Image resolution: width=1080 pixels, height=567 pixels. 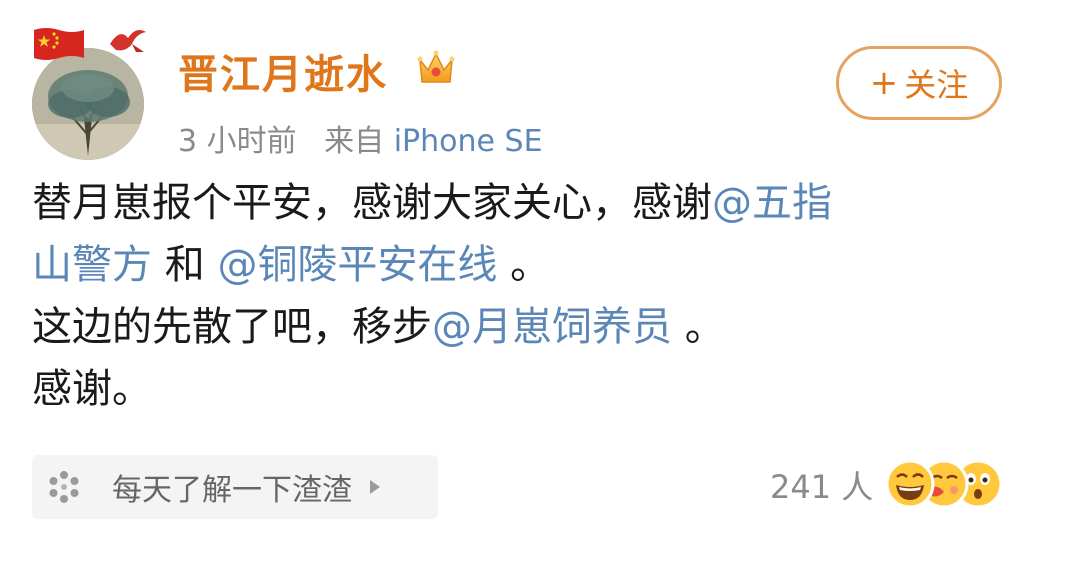 I want to click on source-prefix: 来自, so click(x=354, y=141).